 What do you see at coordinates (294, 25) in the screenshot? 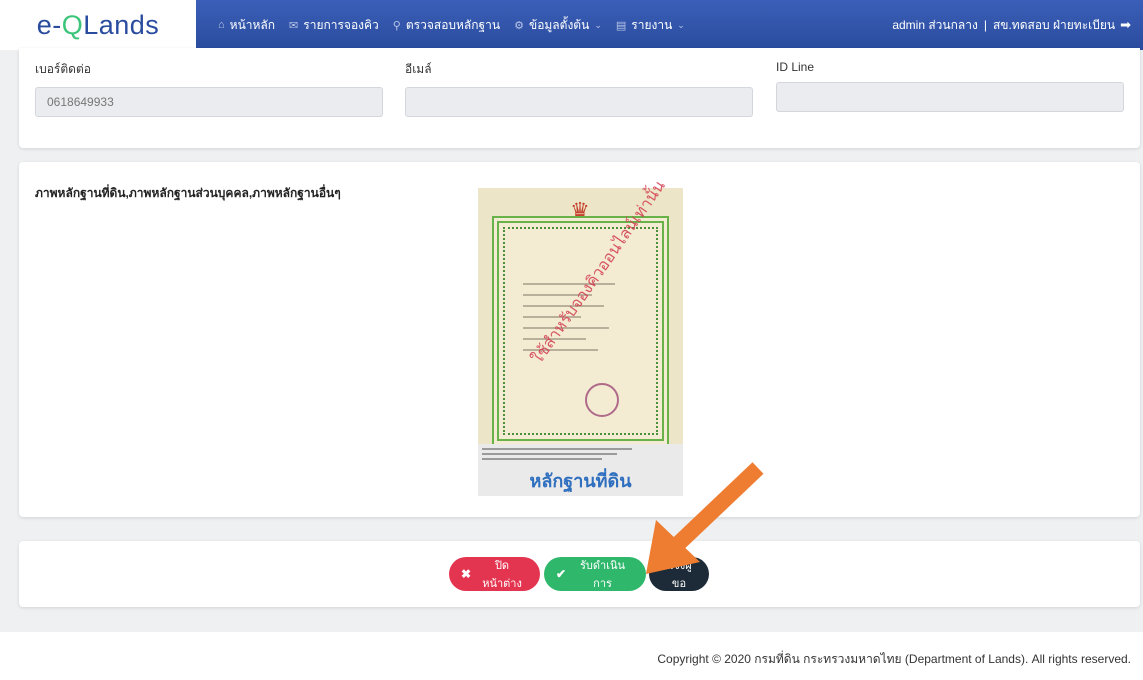
I see `mail-icon: ✉` at bounding box center [294, 25].